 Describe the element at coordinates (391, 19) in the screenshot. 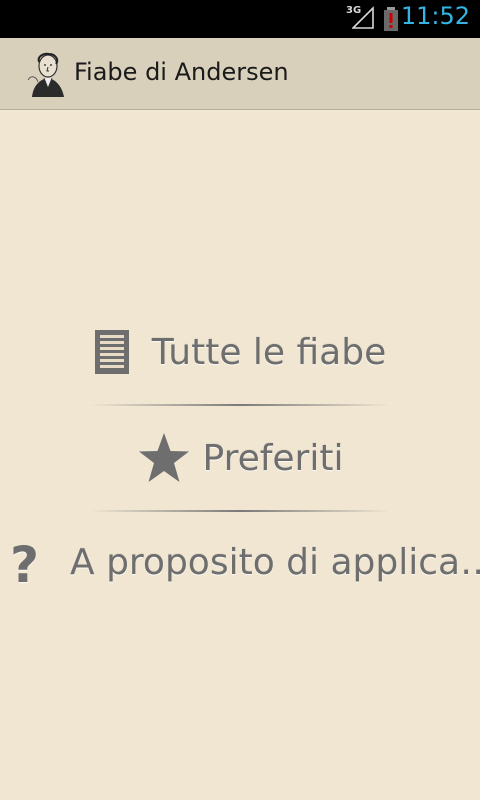

I see `battery-alert-icon` at that location.